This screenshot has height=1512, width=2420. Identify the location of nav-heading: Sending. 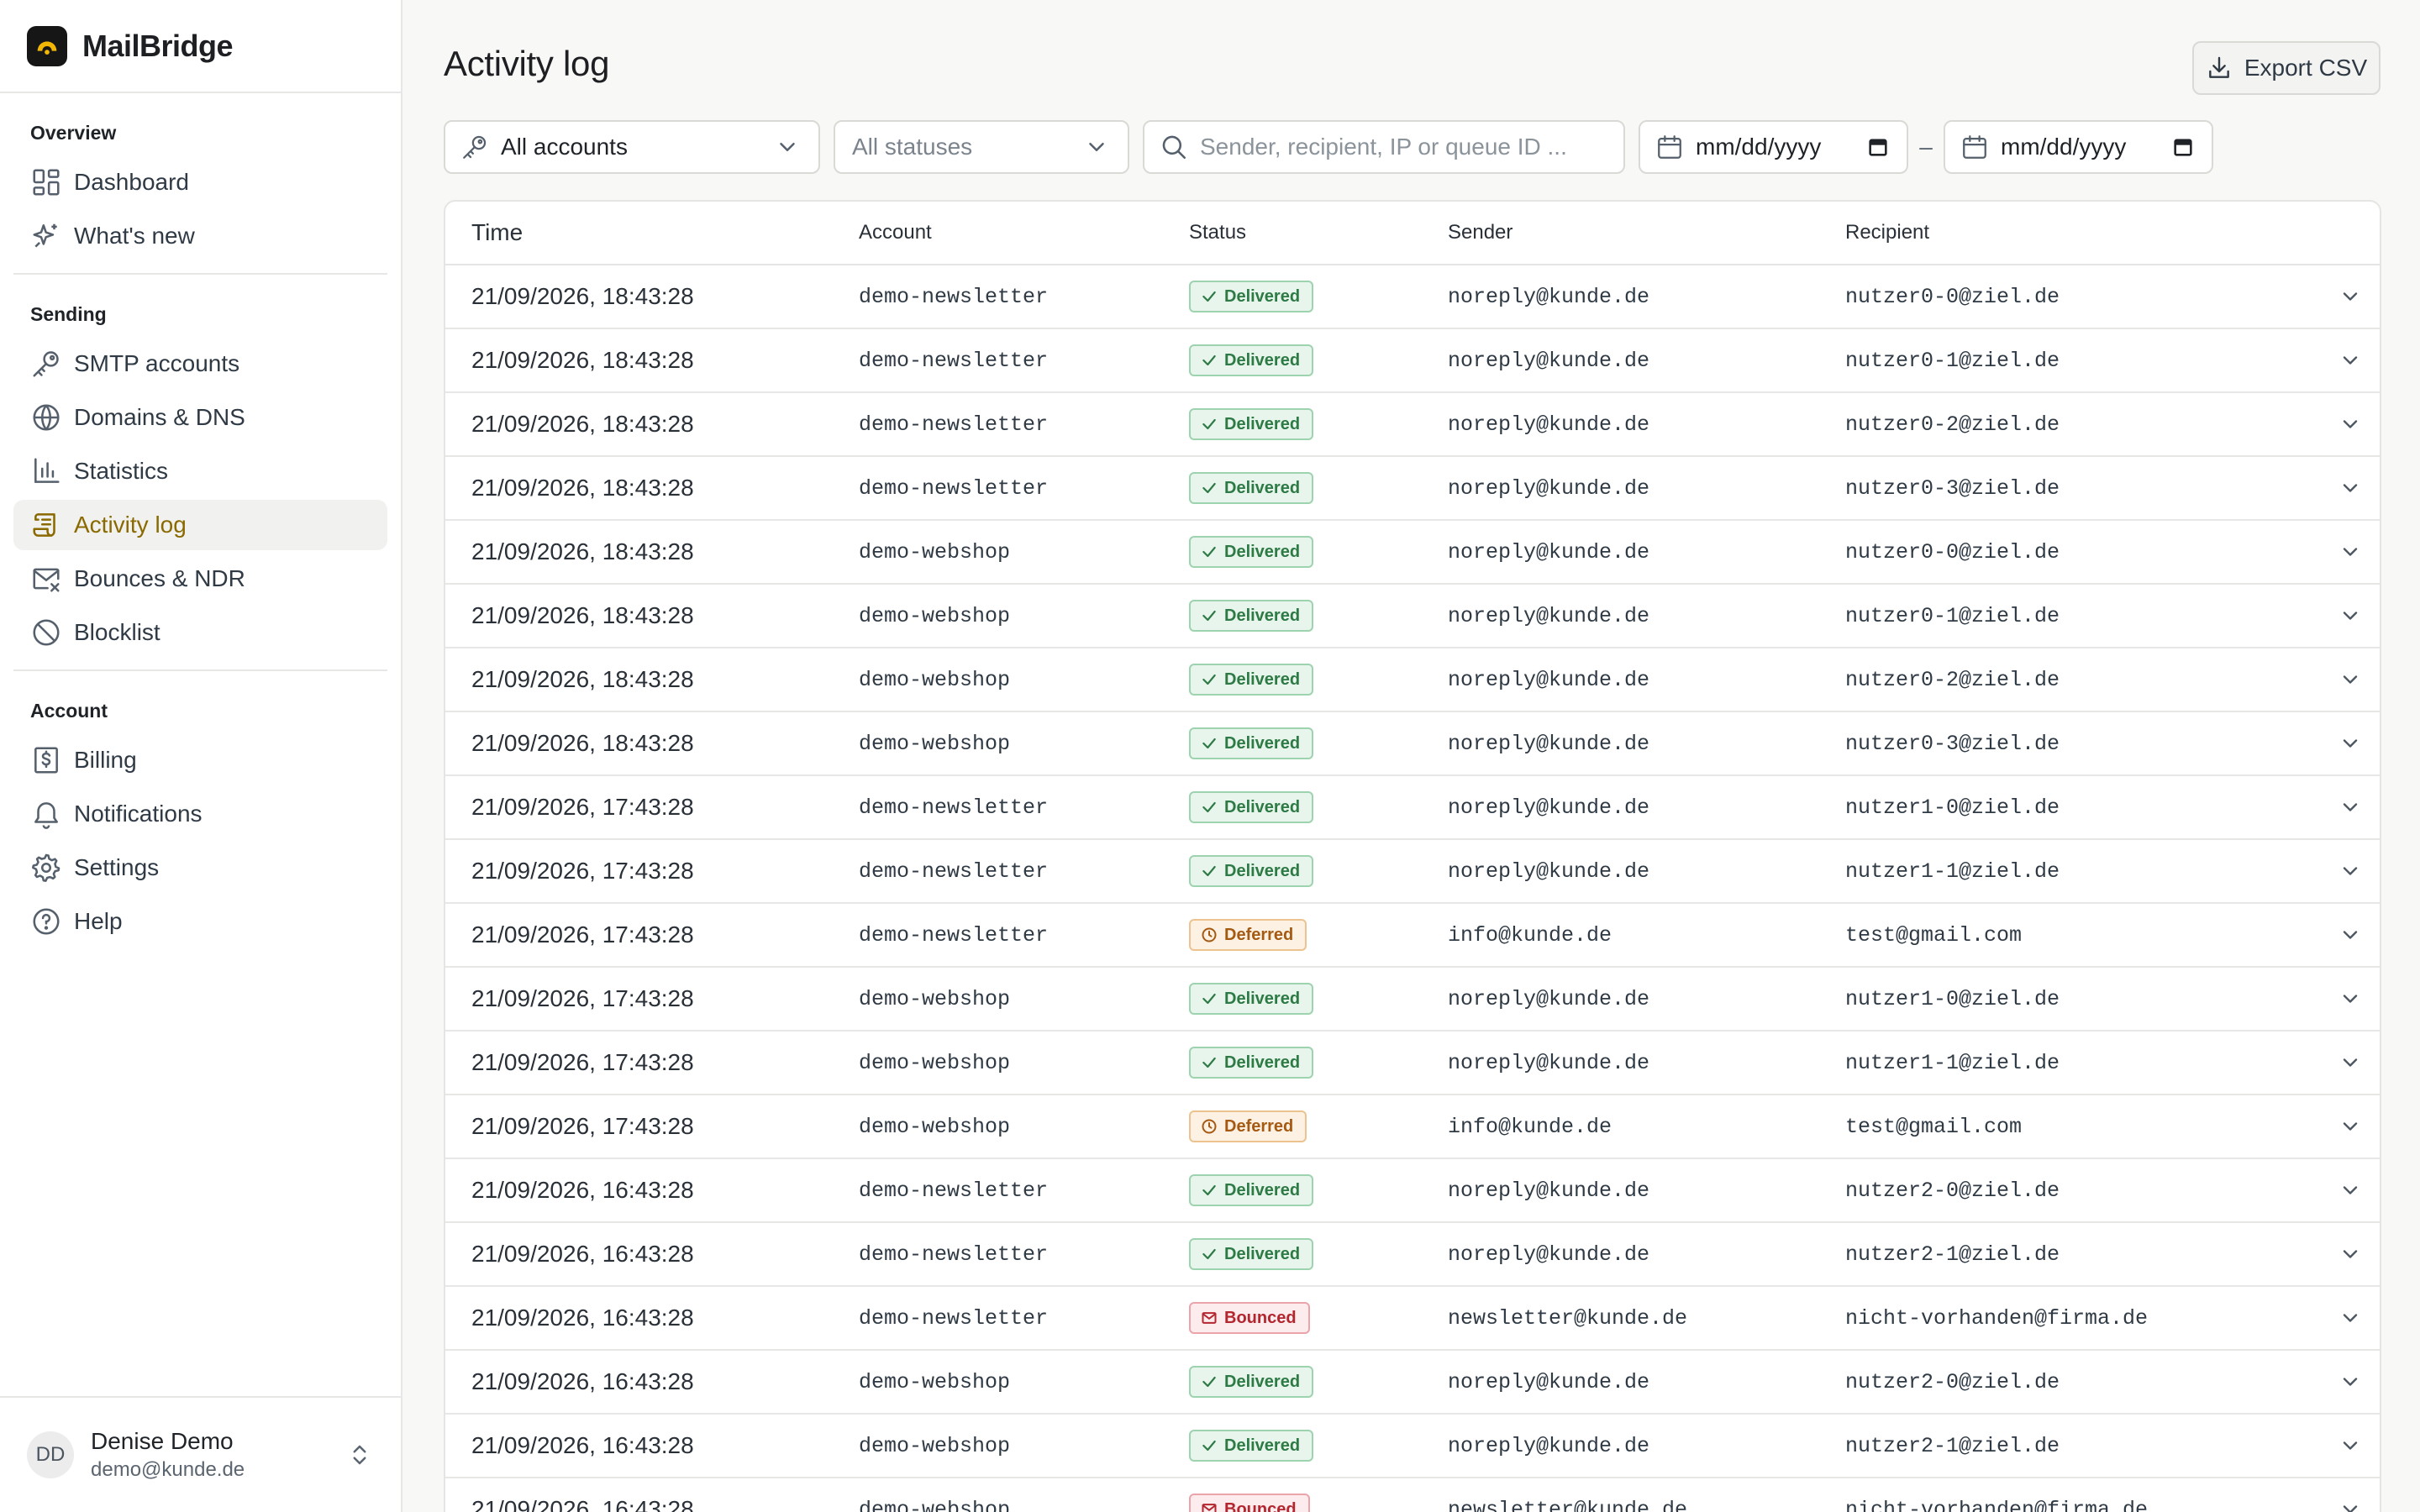
(68, 314).